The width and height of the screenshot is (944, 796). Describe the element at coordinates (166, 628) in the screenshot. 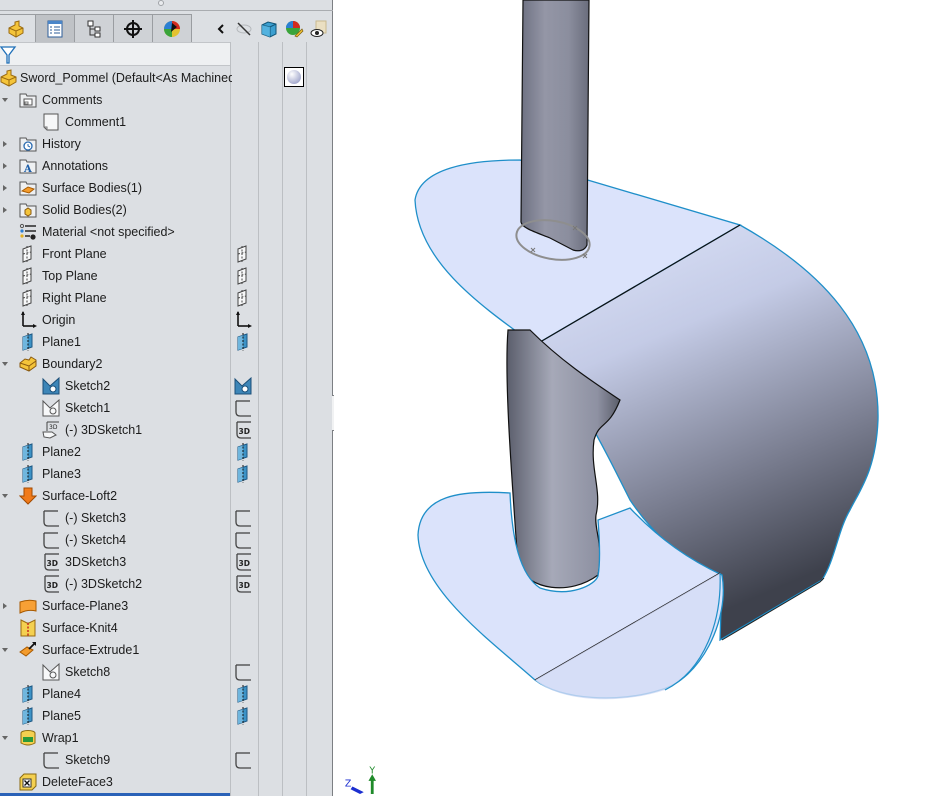

I see `tree-item: Surface-Knit4` at that location.